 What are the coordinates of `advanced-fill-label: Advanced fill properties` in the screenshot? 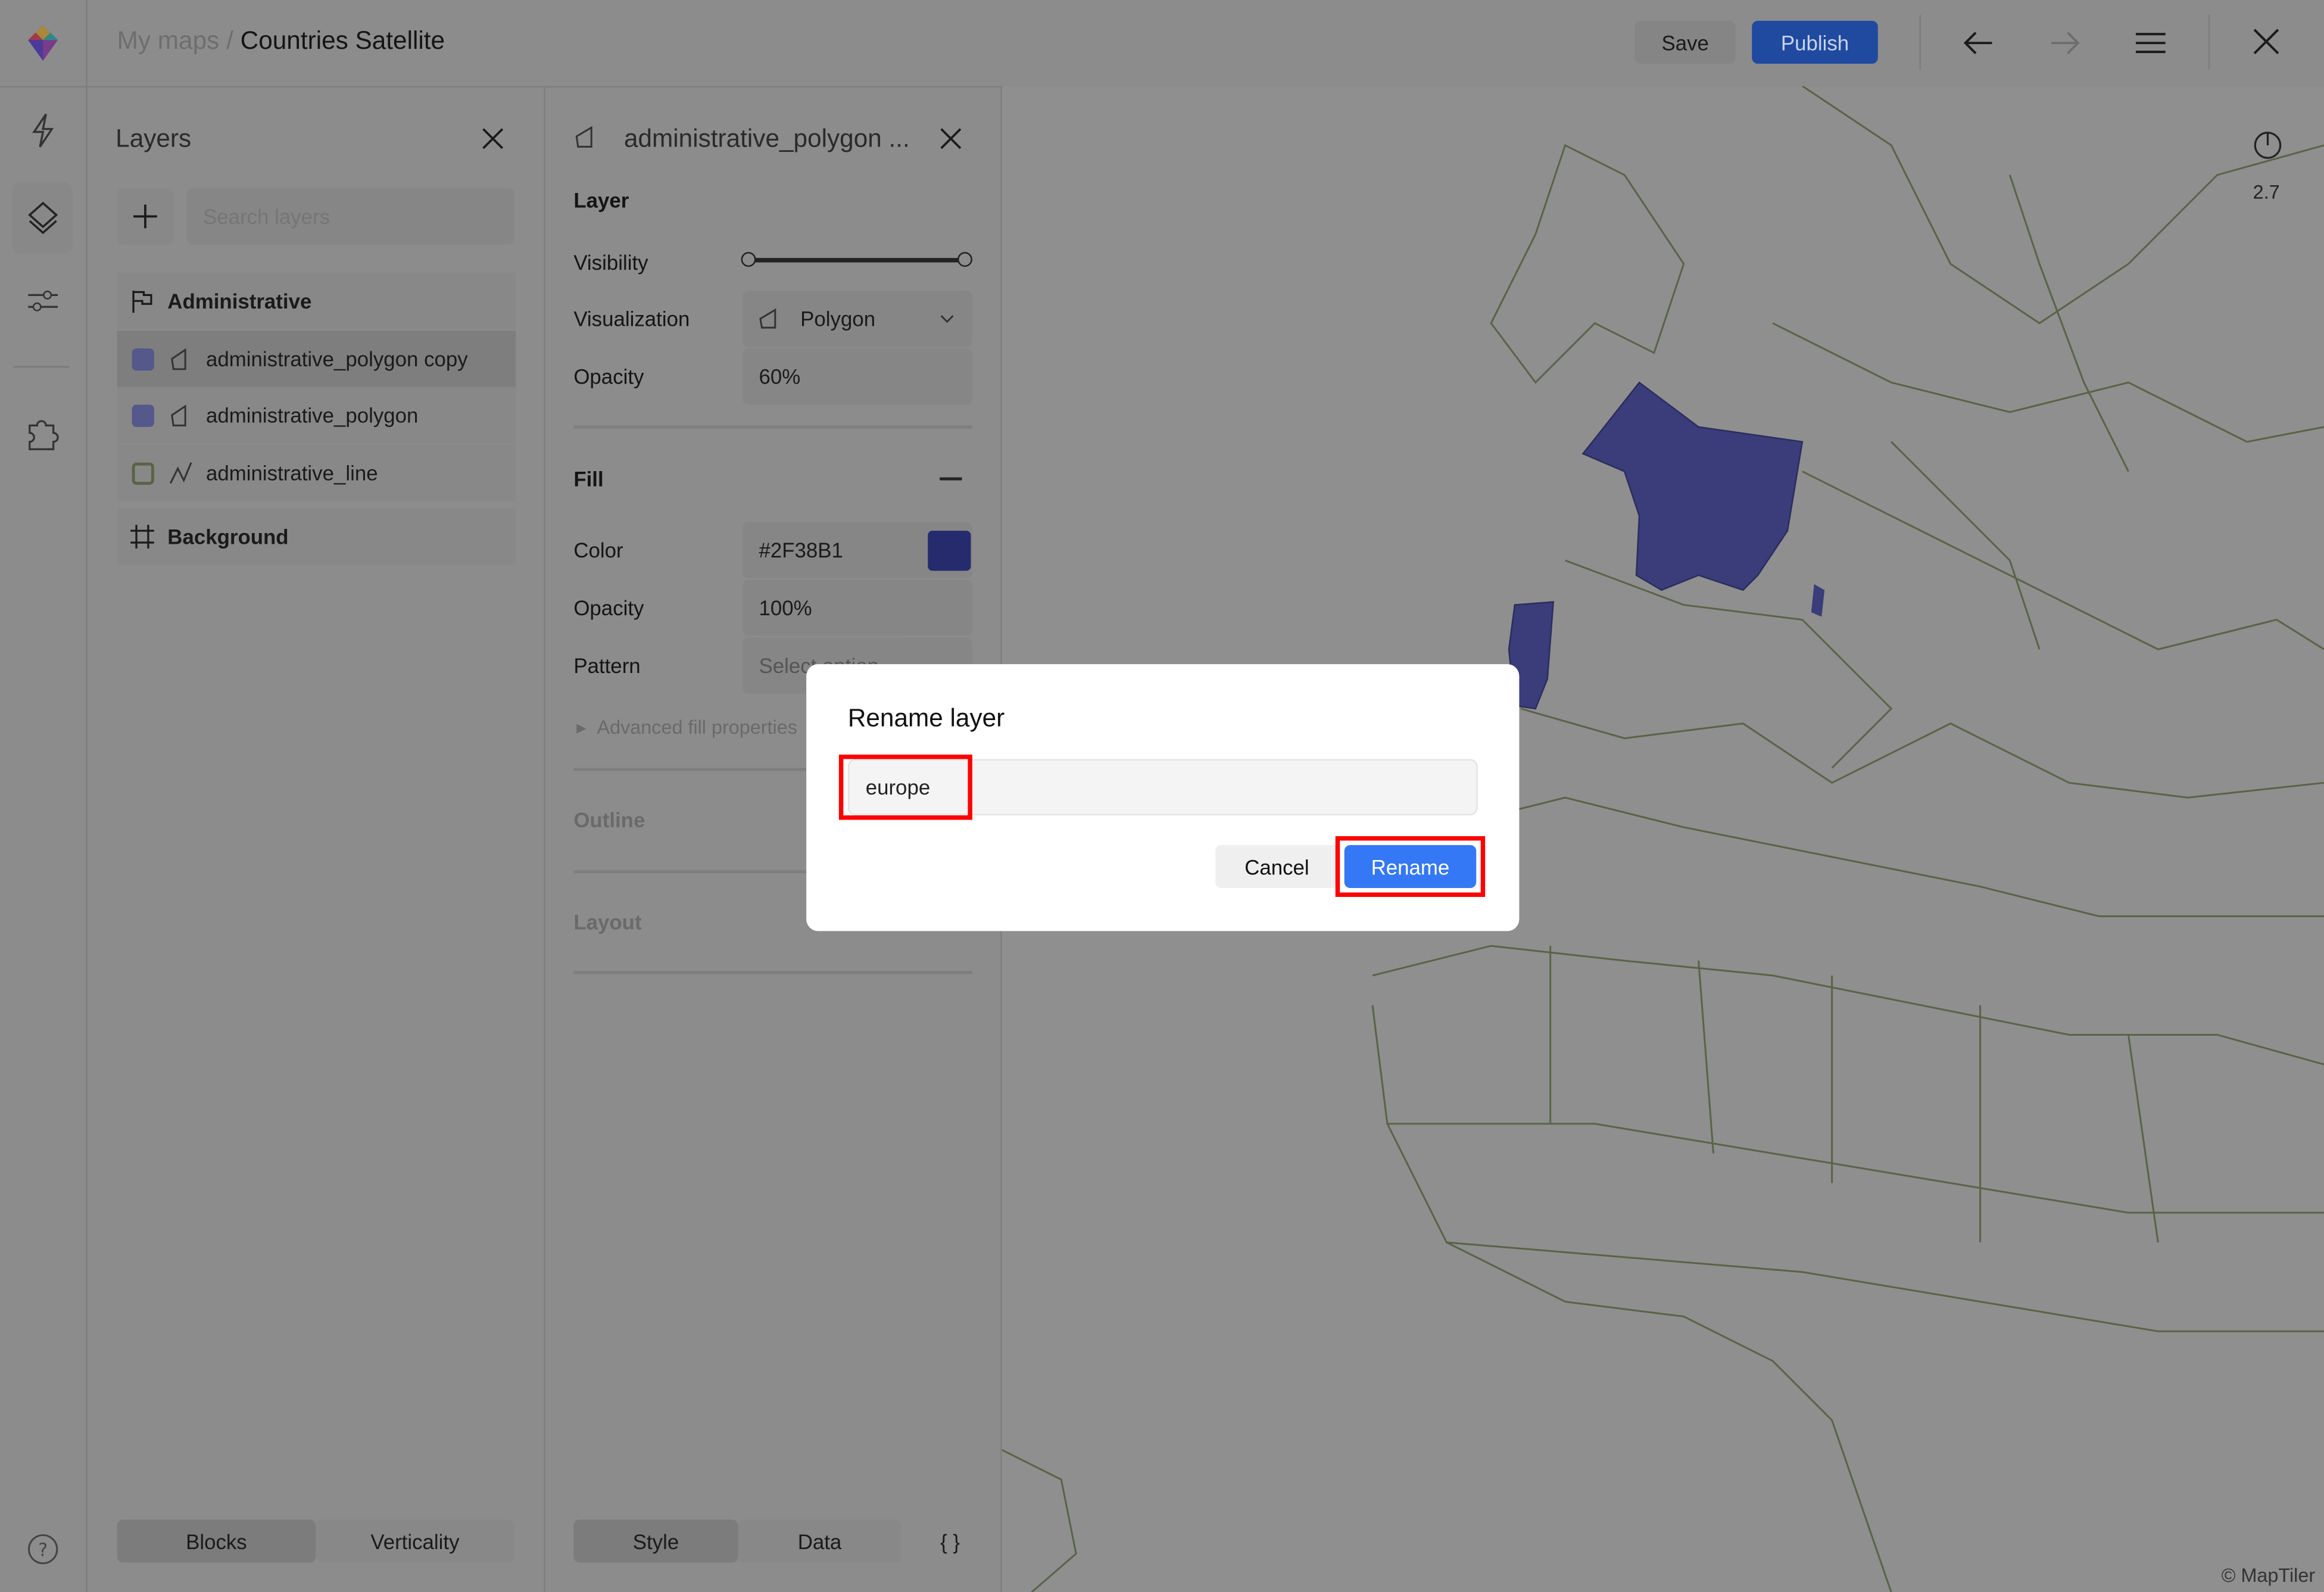 It's located at (697, 727).